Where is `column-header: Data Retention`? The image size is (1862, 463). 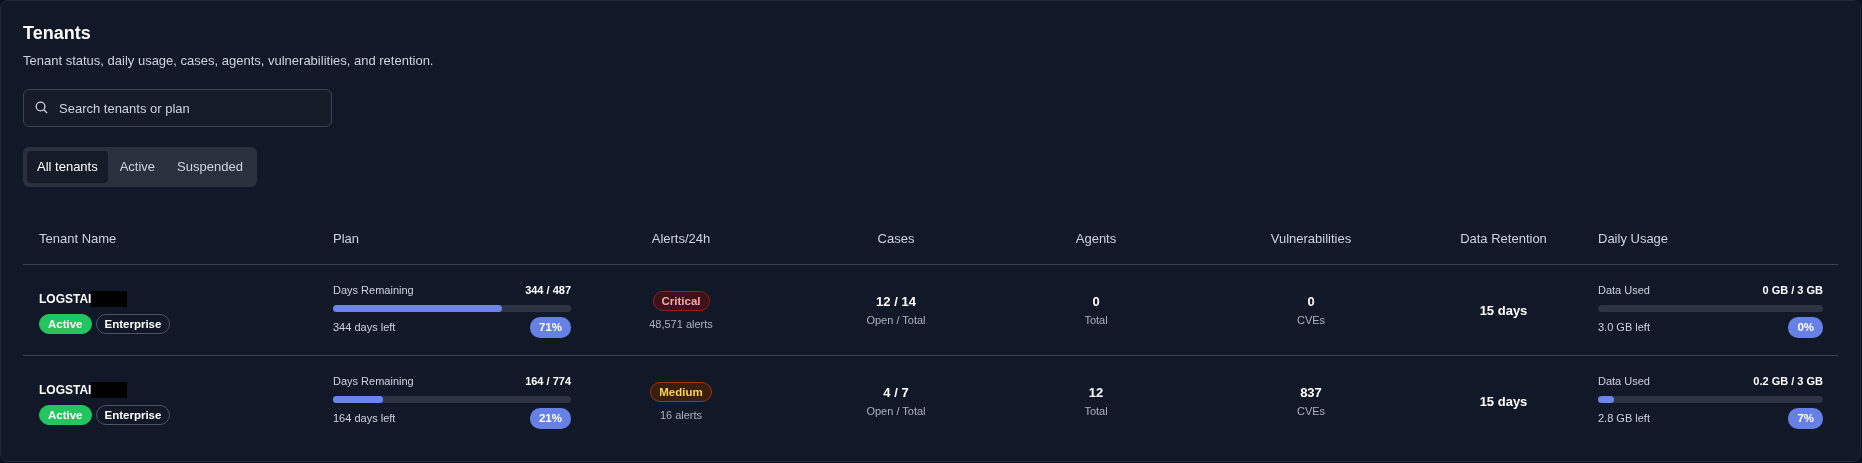
column-header: Data Retention is located at coordinates (1503, 238).